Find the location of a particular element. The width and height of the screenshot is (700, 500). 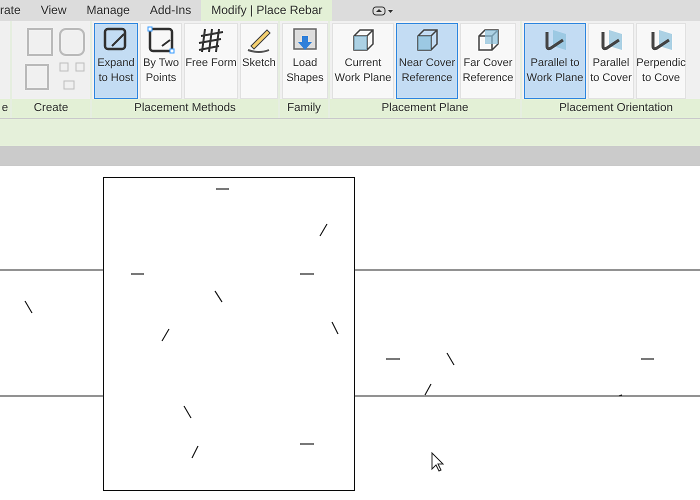

ribbon-button: Parallel to Work Plane is located at coordinates (555, 61).